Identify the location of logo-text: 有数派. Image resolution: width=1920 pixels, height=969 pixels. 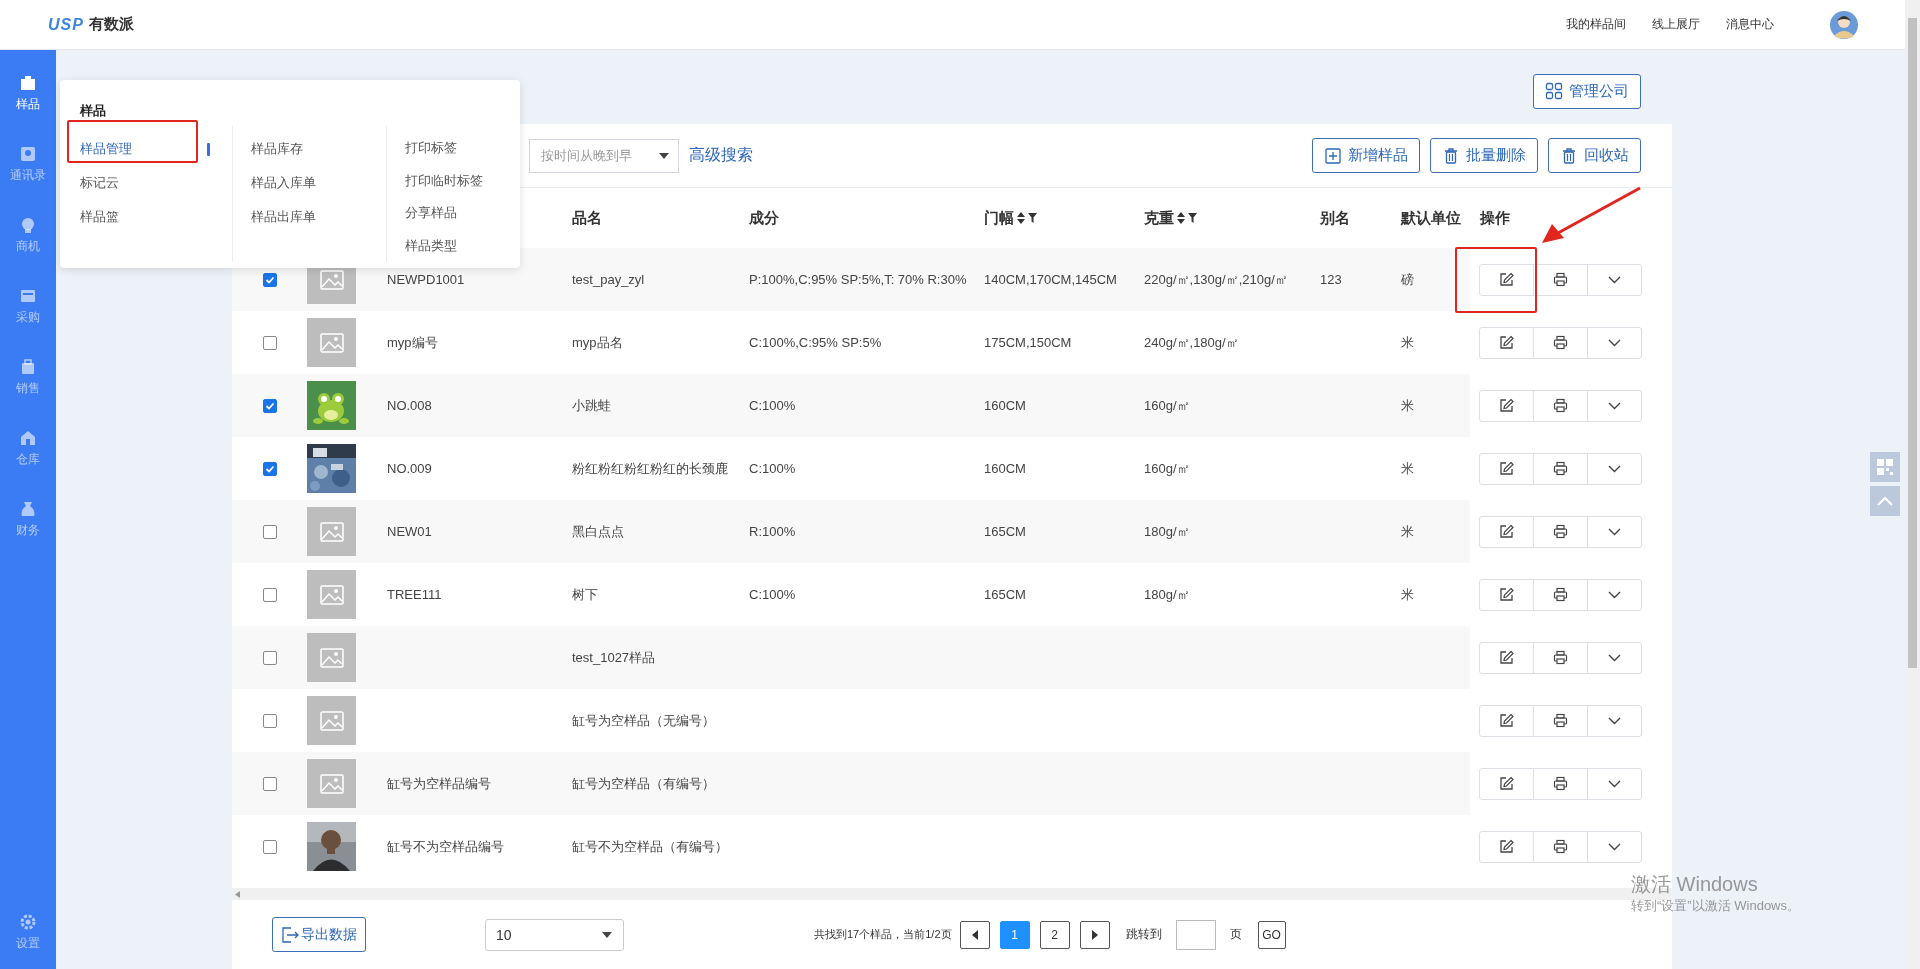
(111, 24).